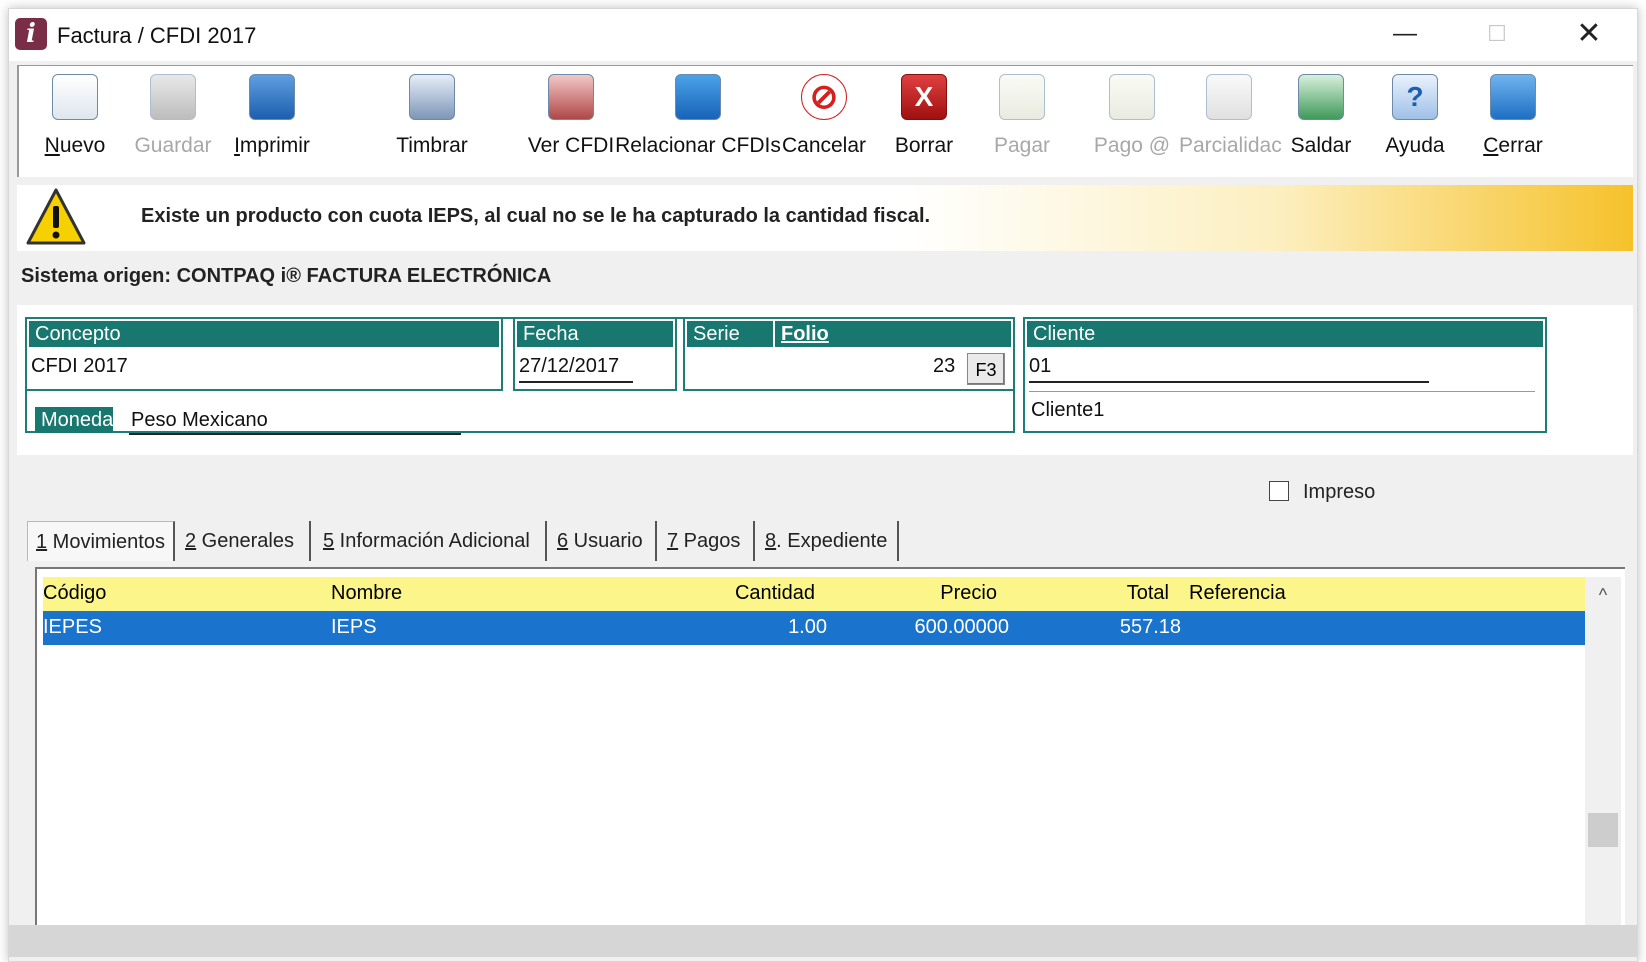 The height and width of the screenshot is (962, 1646). I want to click on fecha-field: 27/12/2017, so click(569, 366).